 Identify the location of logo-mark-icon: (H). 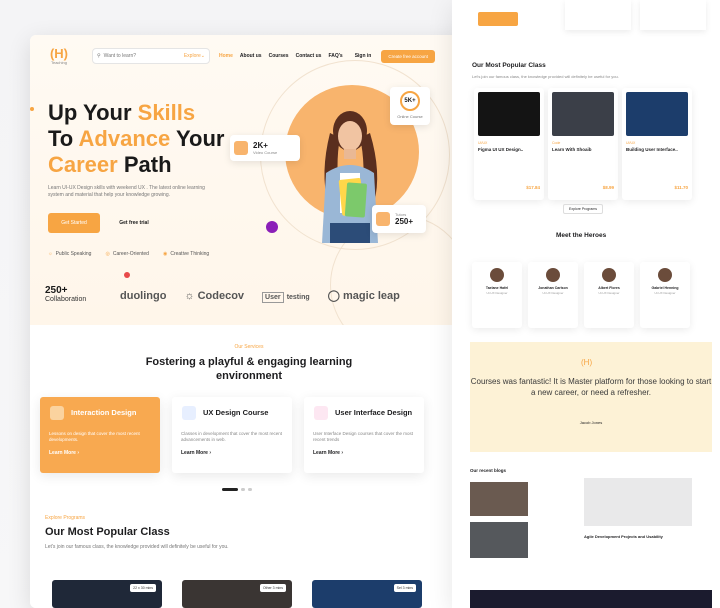
(59, 53).